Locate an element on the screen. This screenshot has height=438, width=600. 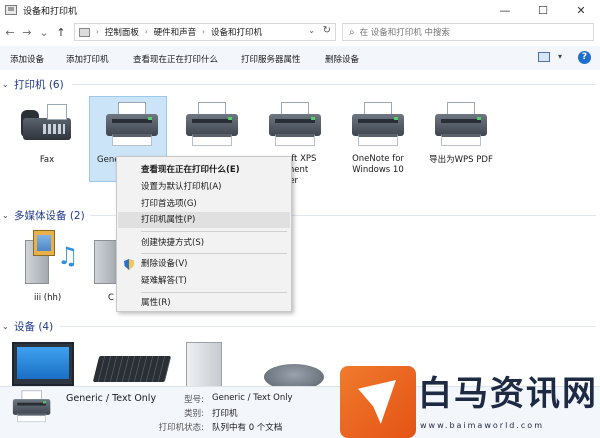
window-title: 设备和打印机 is located at coordinates (50, 11).